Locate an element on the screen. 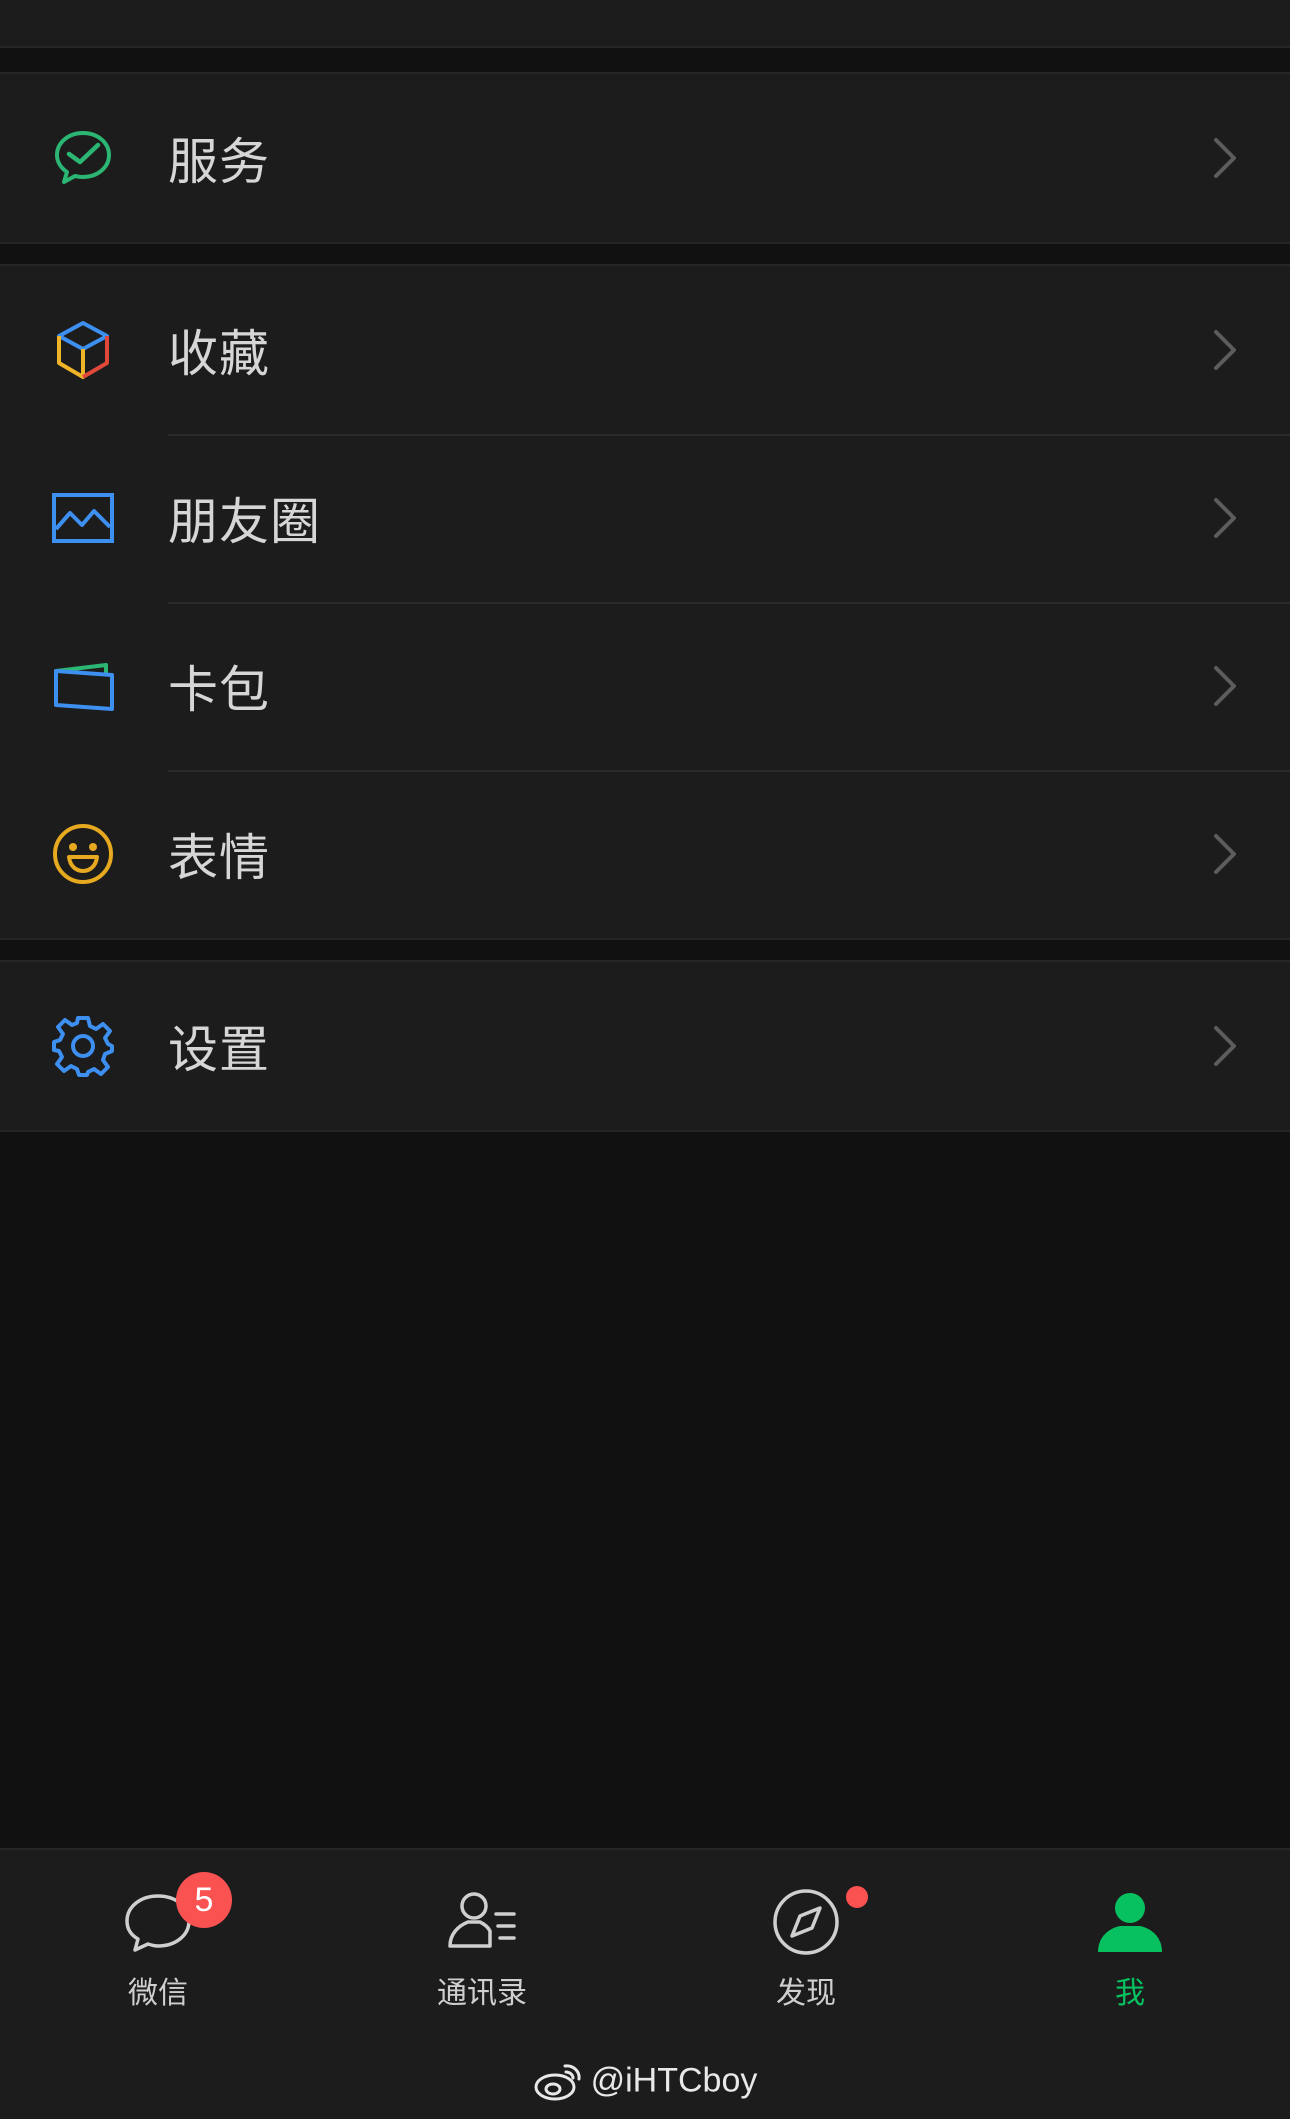 Image resolution: width=1290 pixels, height=2119 pixels. contacts-icon is located at coordinates (482, 1922).